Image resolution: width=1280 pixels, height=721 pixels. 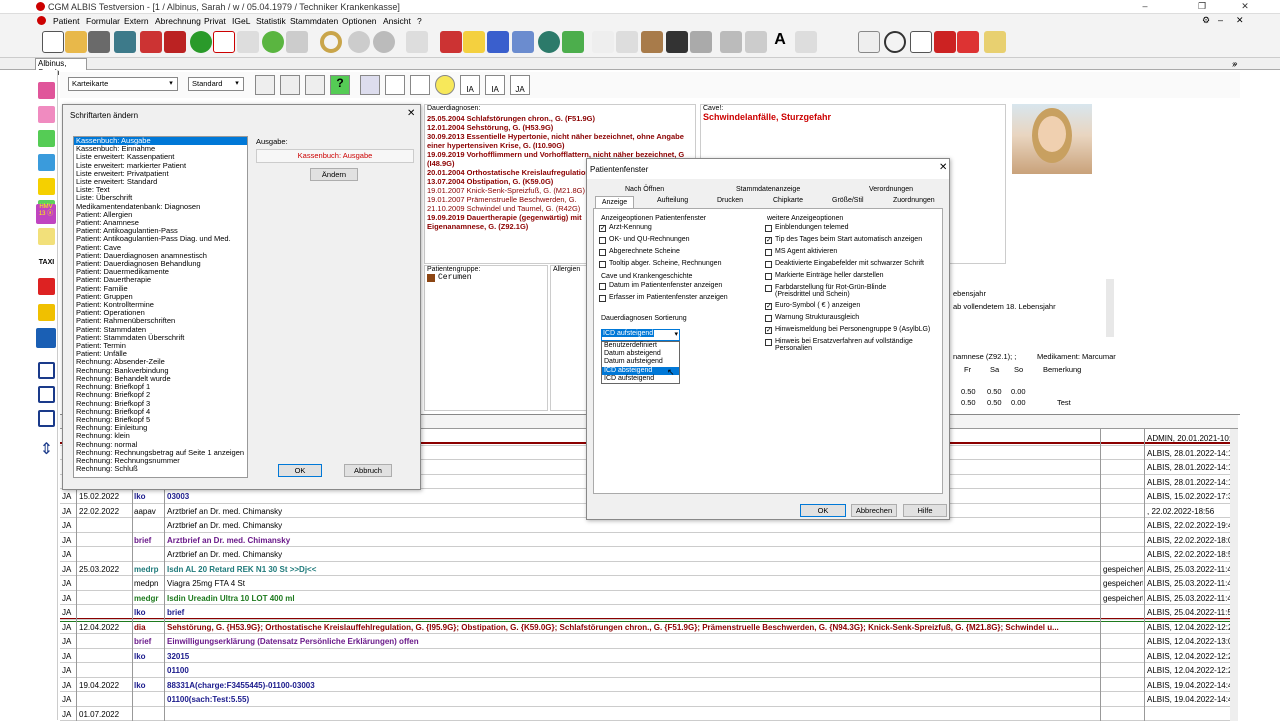 I want to click on menu-stammdaten: Stammdaten, so click(x=314, y=21).